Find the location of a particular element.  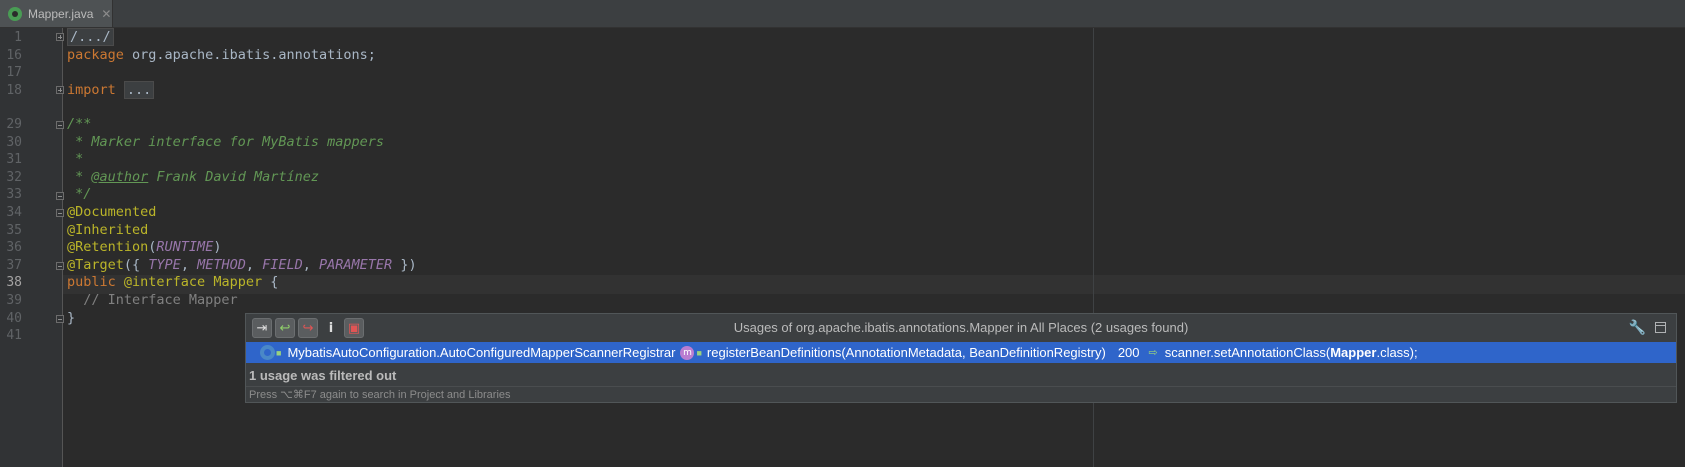

doc-prefix: * is located at coordinates (79, 176).